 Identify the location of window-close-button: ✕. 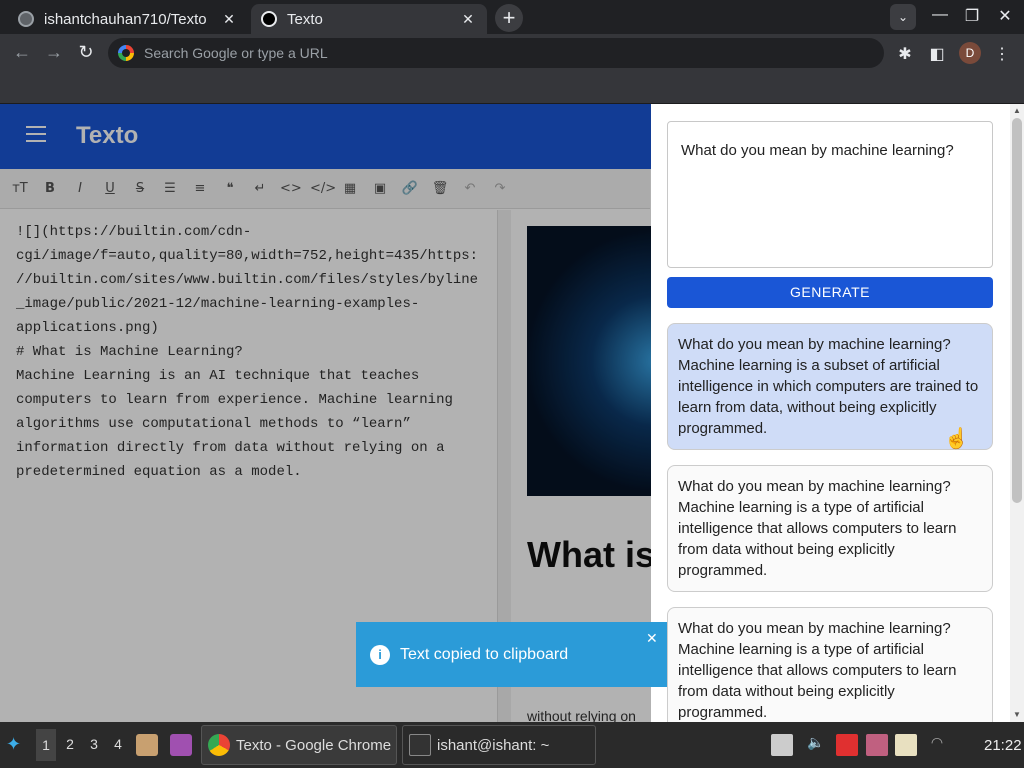
(1005, 16).